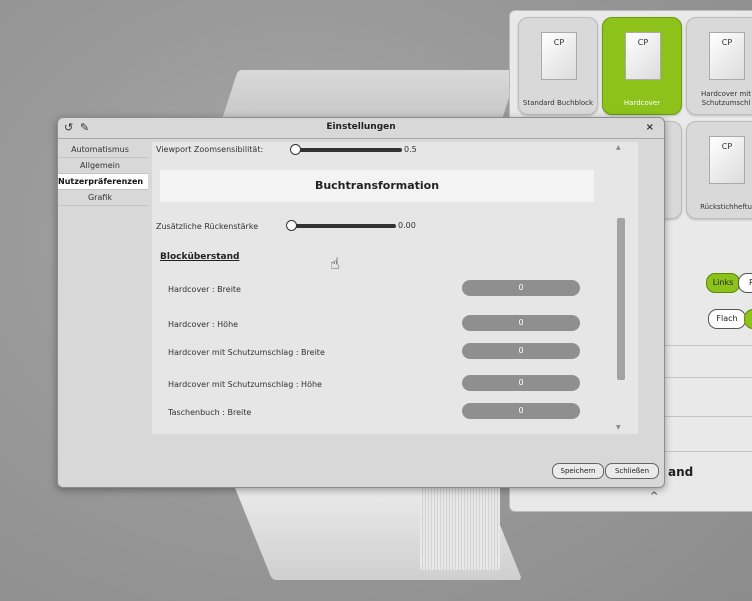 This screenshot has height=601, width=752. I want to click on tile-hardcover-schutzumschlag: CP Hardcover mit Schutzumschl, so click(719, 66).